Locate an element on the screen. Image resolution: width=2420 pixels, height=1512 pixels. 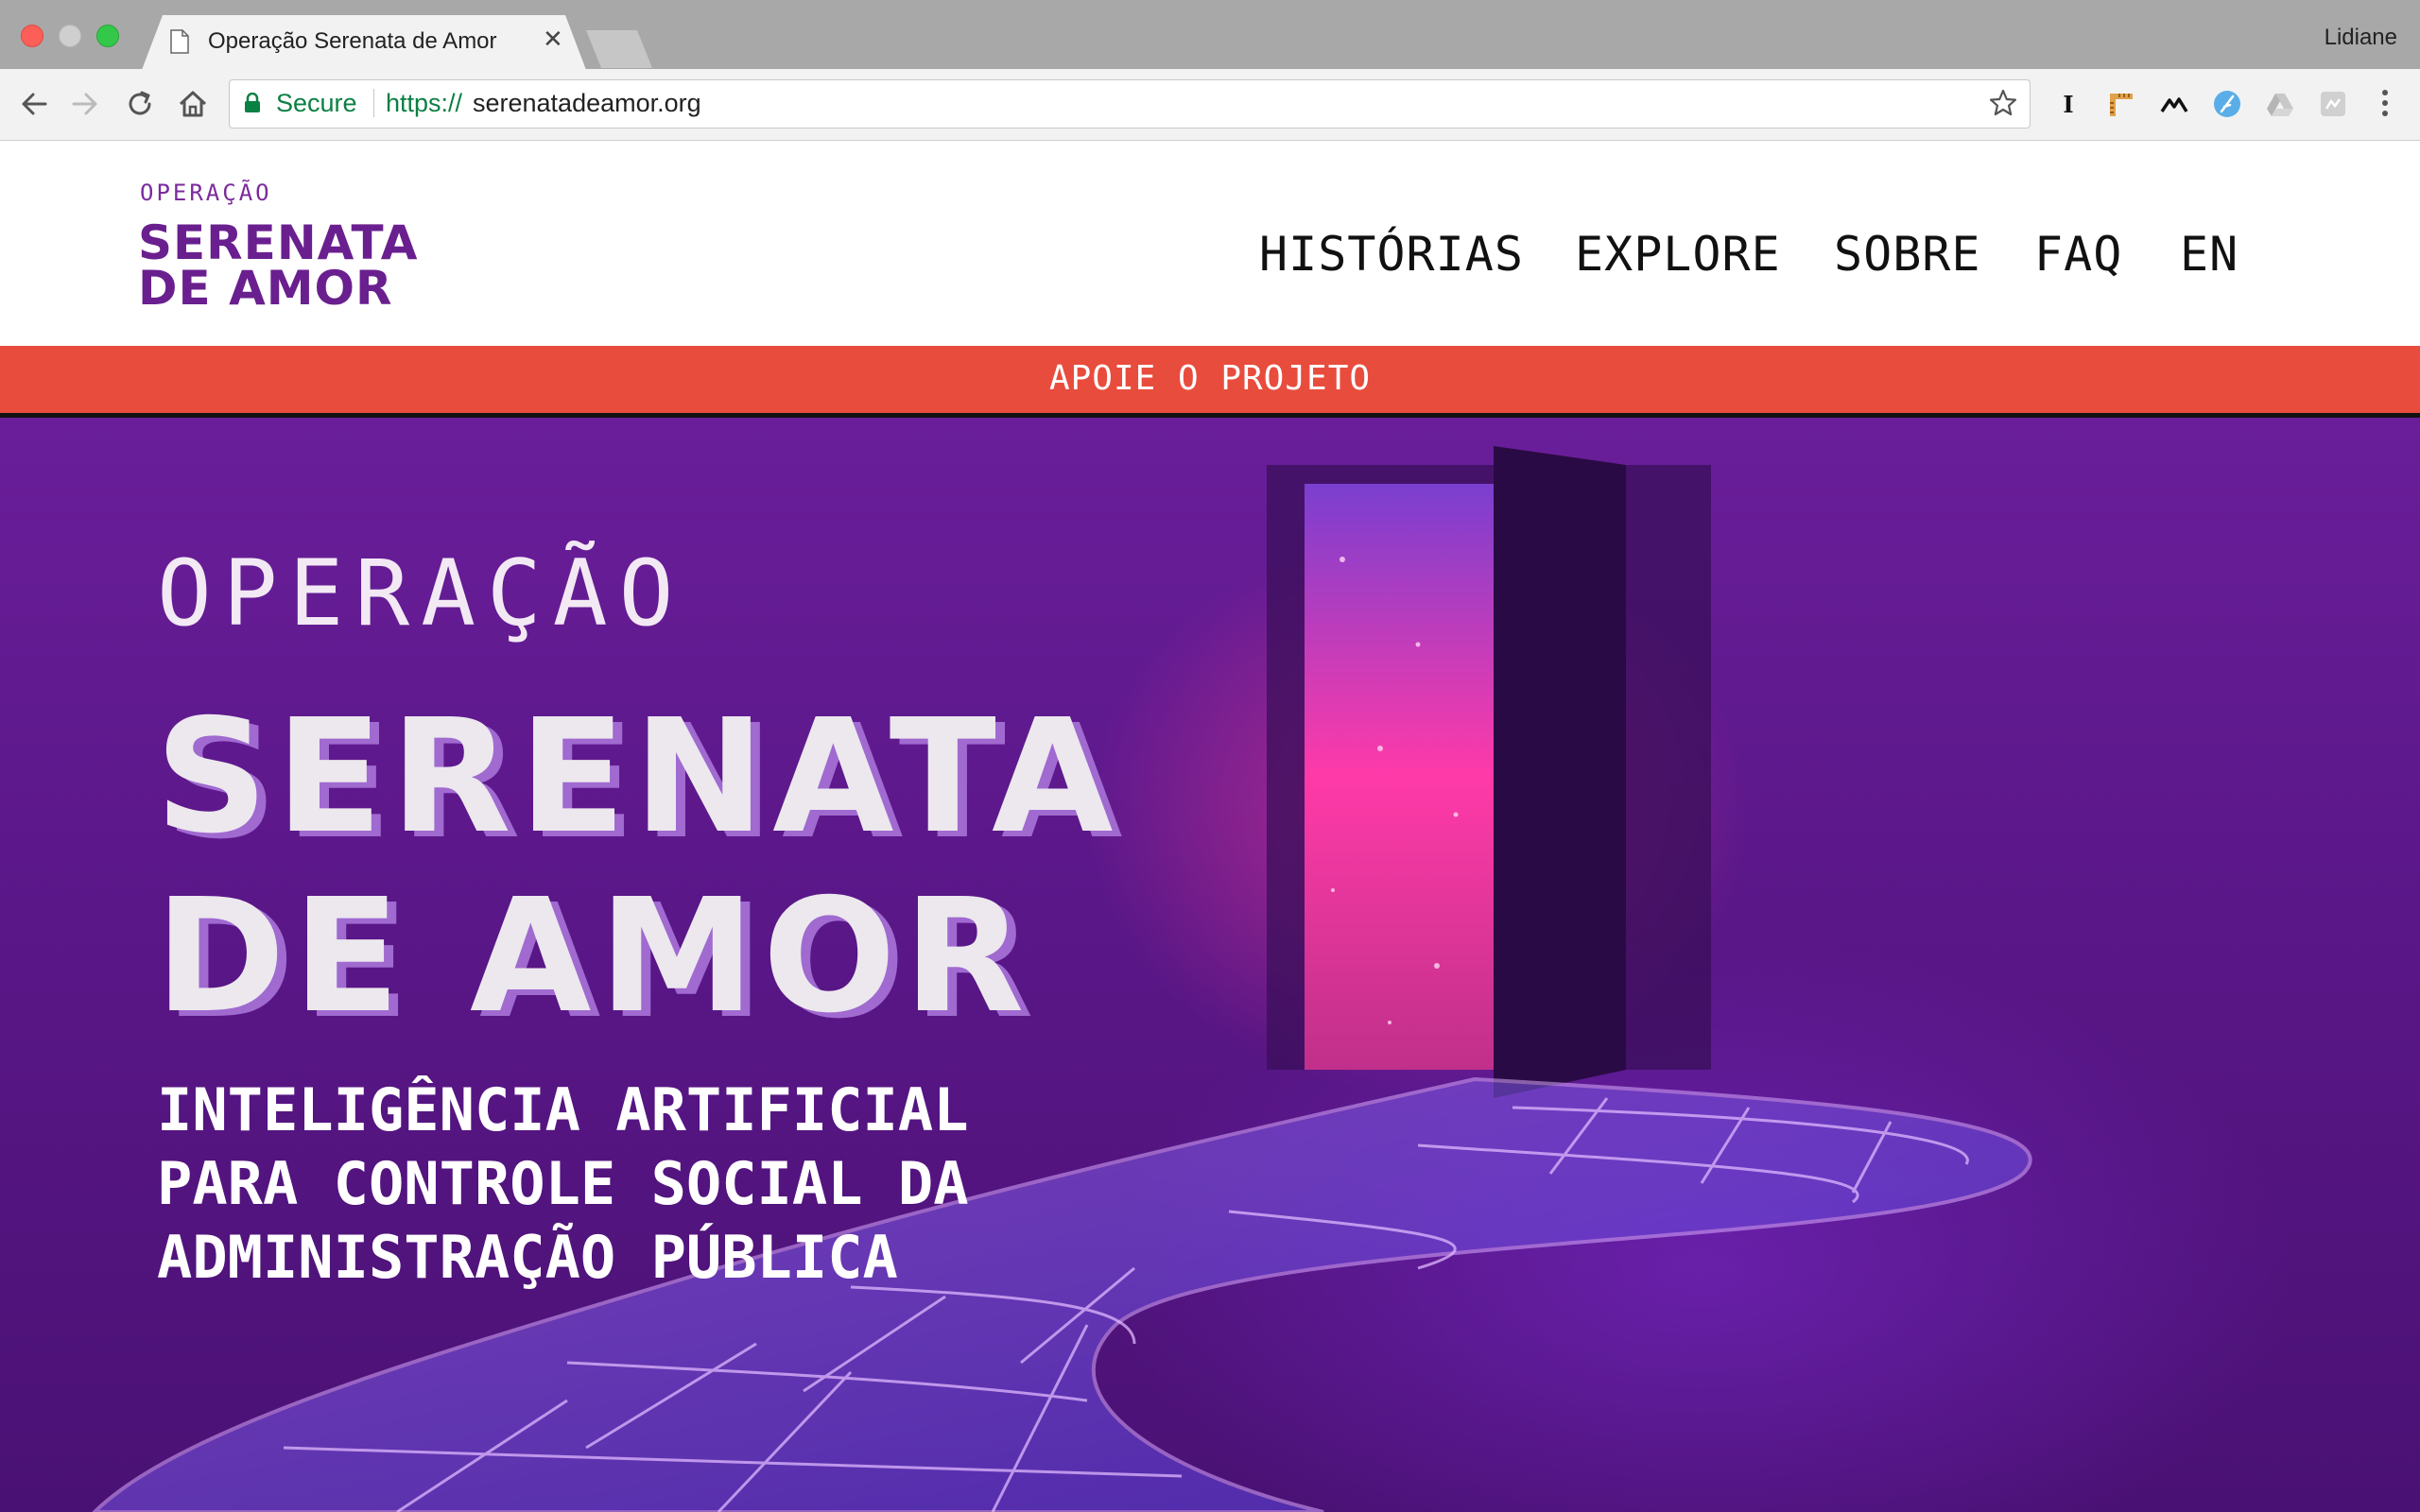
hero-subtitle-line-2: PARA CONTROLE SOCIAL DA is located at coordinates (563, 1183).